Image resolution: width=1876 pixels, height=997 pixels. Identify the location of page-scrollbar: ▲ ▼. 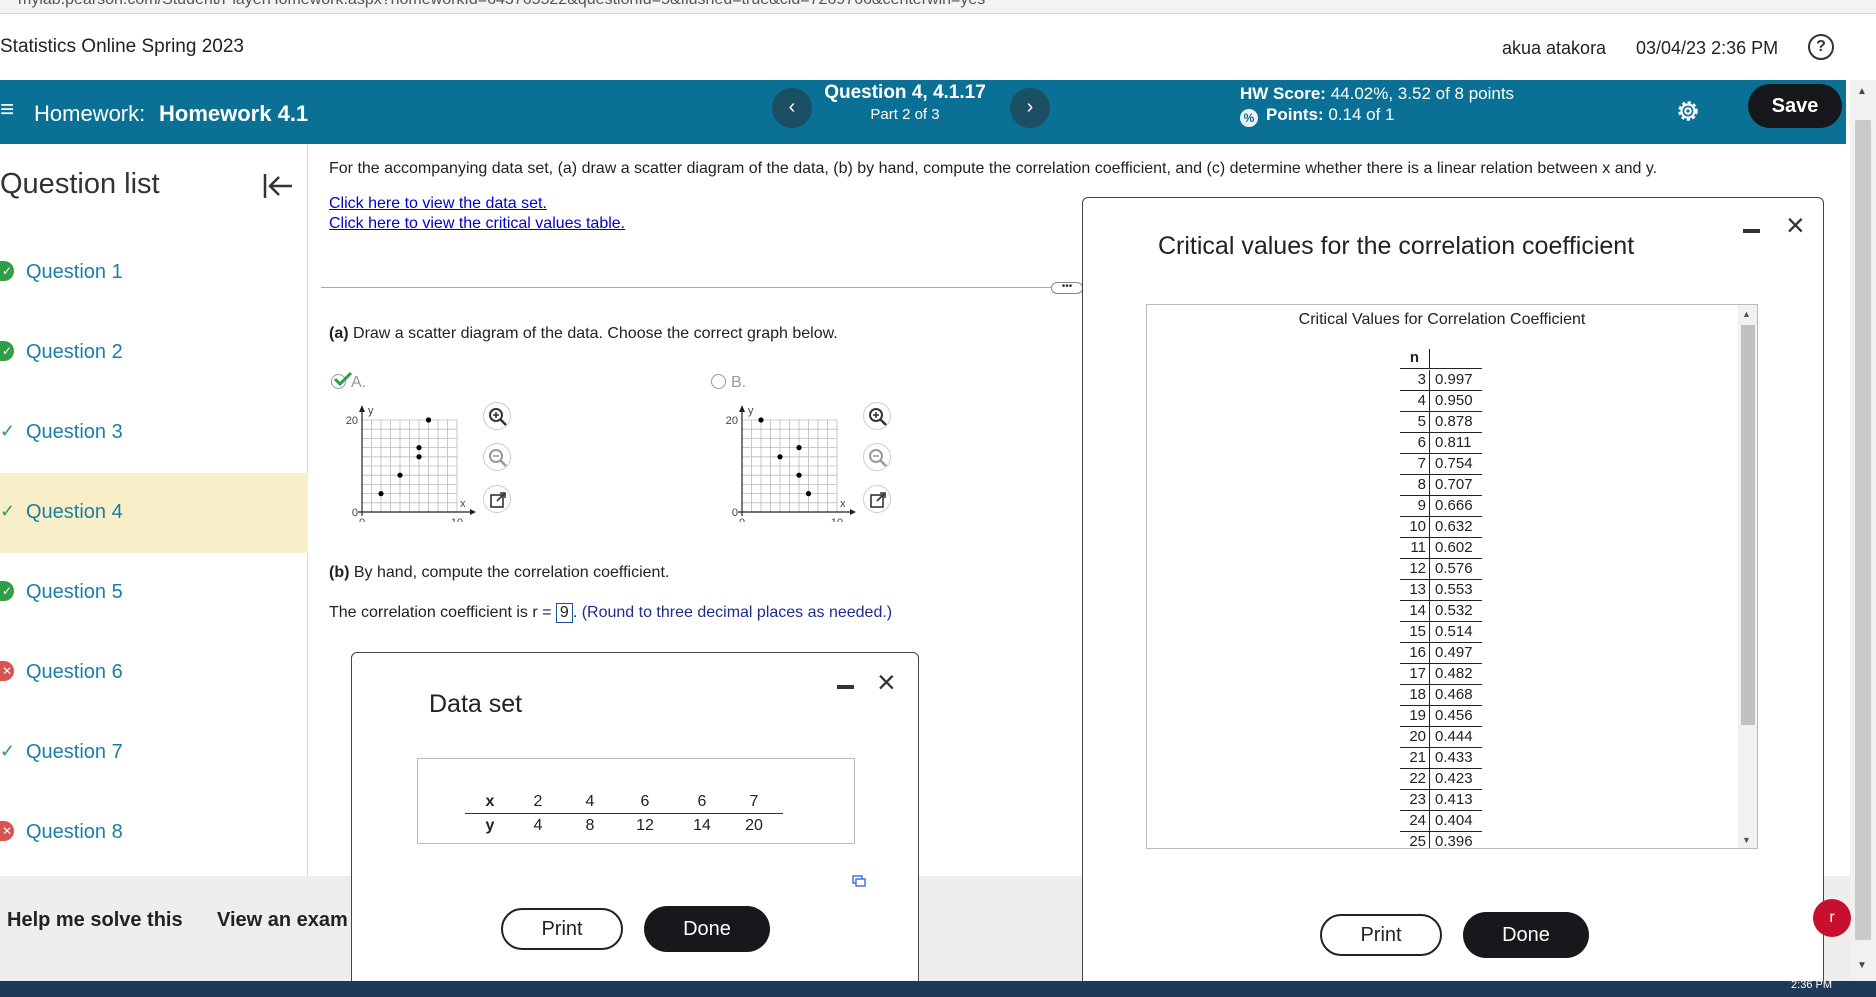
(1863, 528).